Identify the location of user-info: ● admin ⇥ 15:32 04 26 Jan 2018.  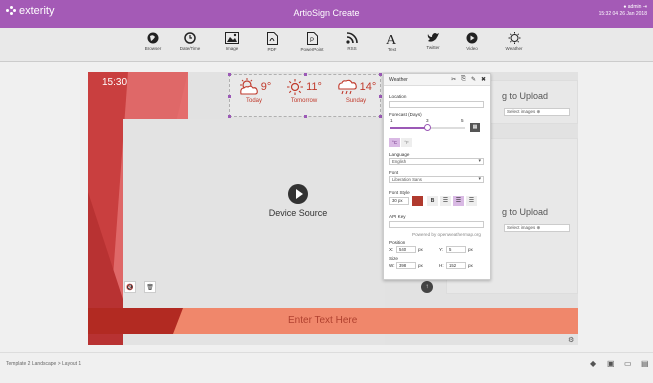
(623, 11).